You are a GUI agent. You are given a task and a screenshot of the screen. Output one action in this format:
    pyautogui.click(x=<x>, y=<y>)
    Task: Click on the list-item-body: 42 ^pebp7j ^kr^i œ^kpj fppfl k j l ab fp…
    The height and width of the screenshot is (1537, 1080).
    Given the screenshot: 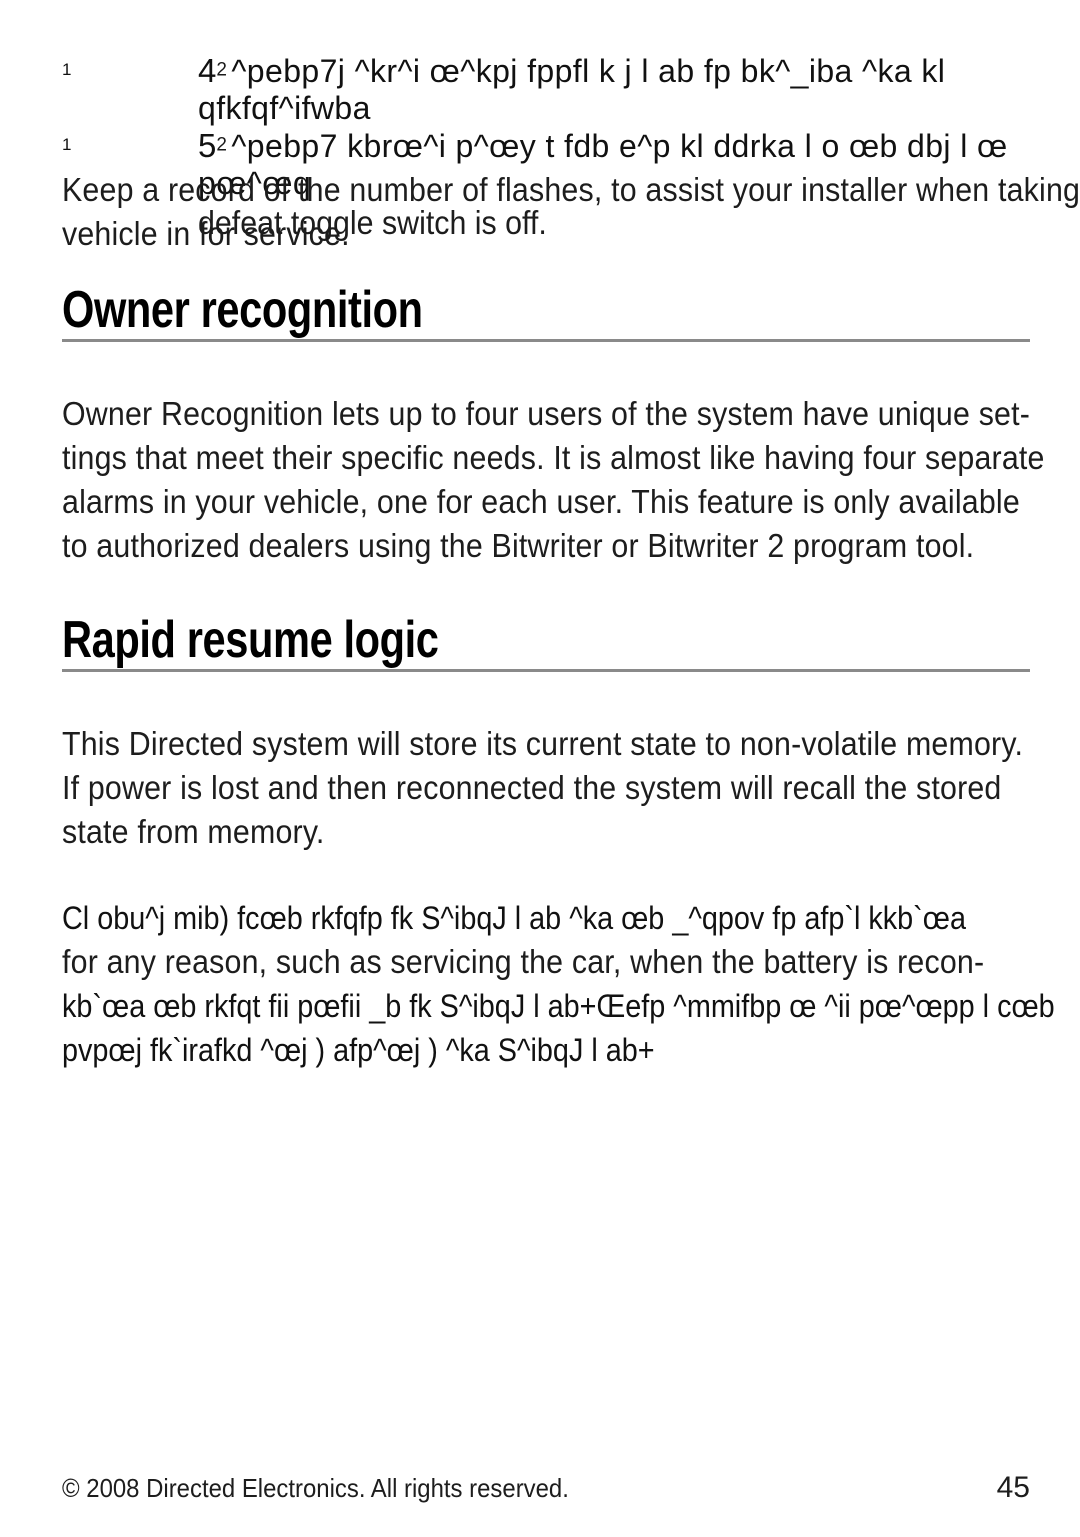 What is the action you would take?
    pyautogui.click(x=614, y=89)
    